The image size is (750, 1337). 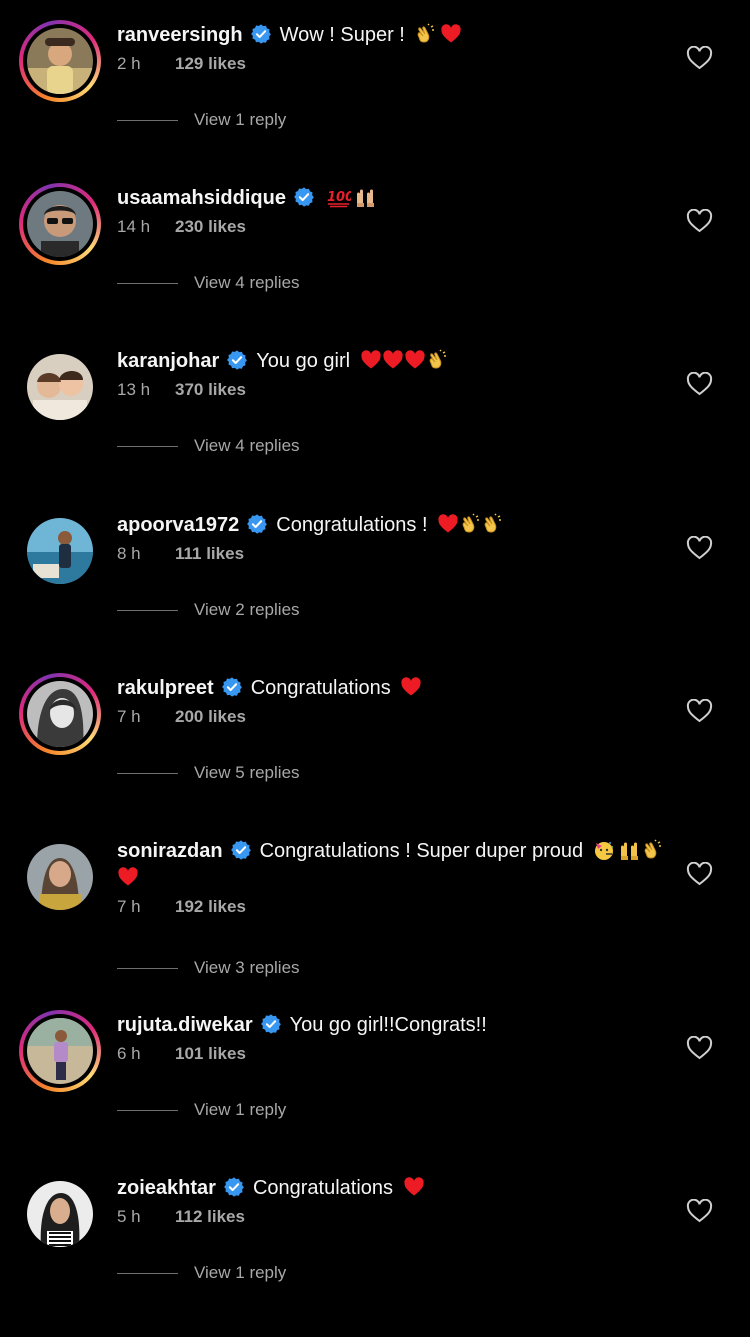 I want to click on comment-text: Congratulations ! Super duper proud, so click(x=421, y=851).